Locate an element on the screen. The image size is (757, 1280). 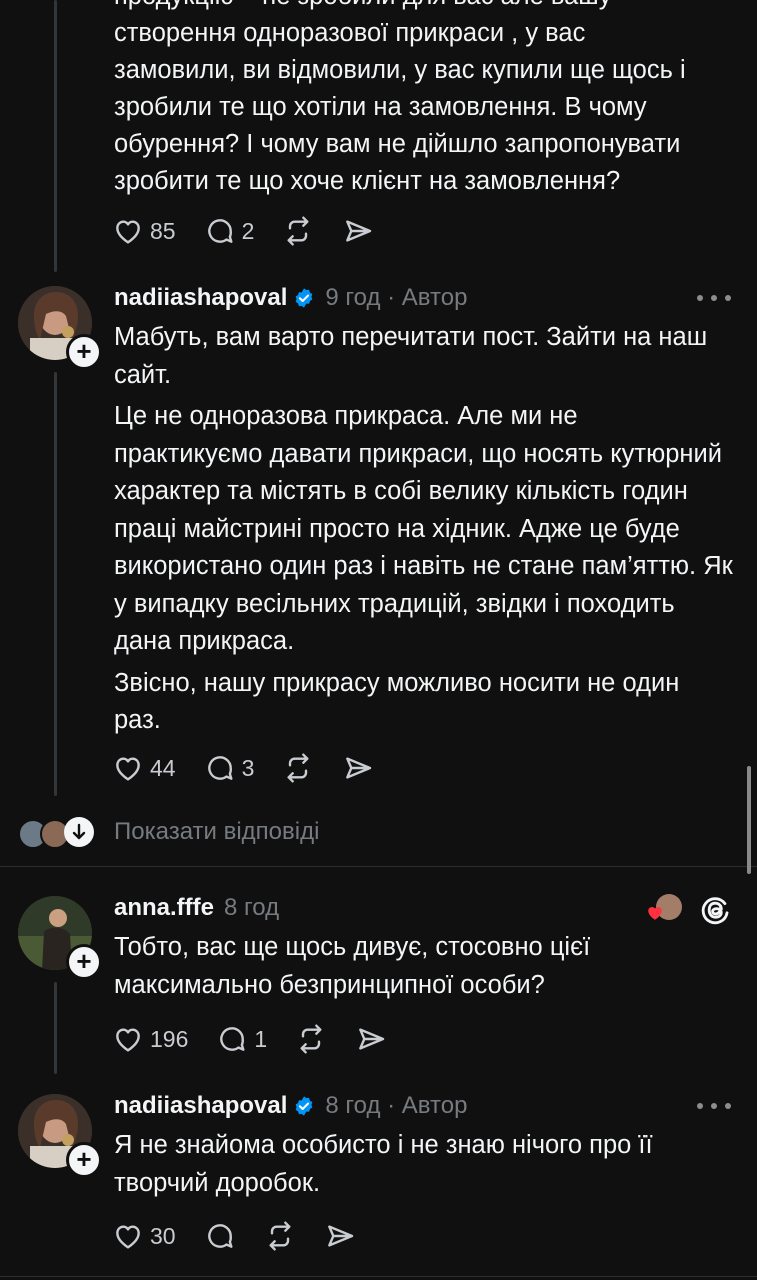
scrollbar is located at coordinates (749, 820).